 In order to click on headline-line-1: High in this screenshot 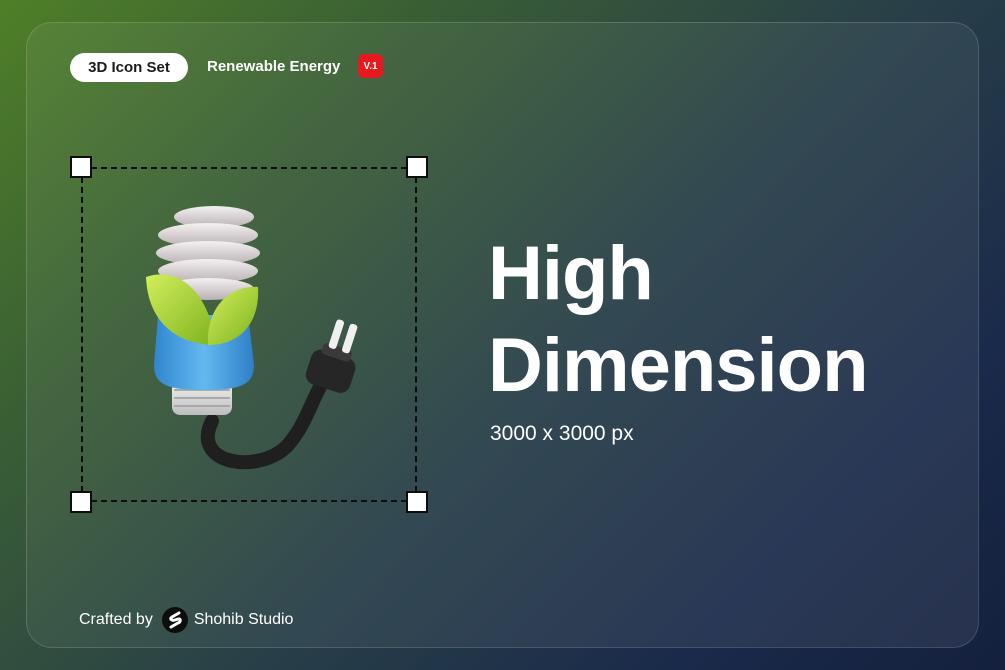, I will do `click(571, 273)`.